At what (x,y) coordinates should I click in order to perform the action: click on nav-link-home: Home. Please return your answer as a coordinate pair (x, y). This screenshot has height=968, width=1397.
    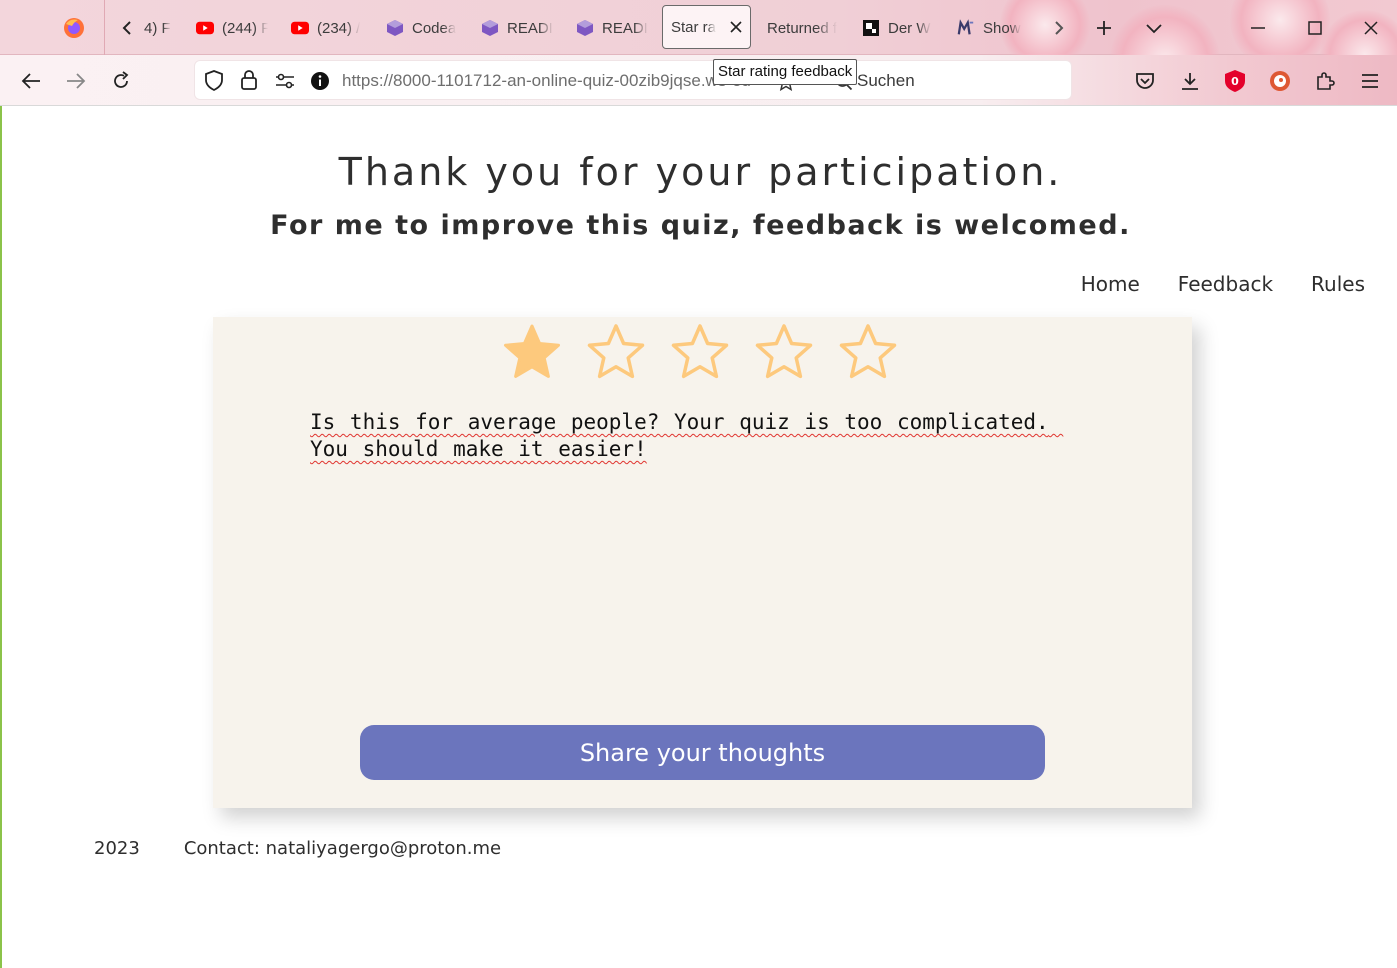
    Looking at the image, I should click on (1110, 284).